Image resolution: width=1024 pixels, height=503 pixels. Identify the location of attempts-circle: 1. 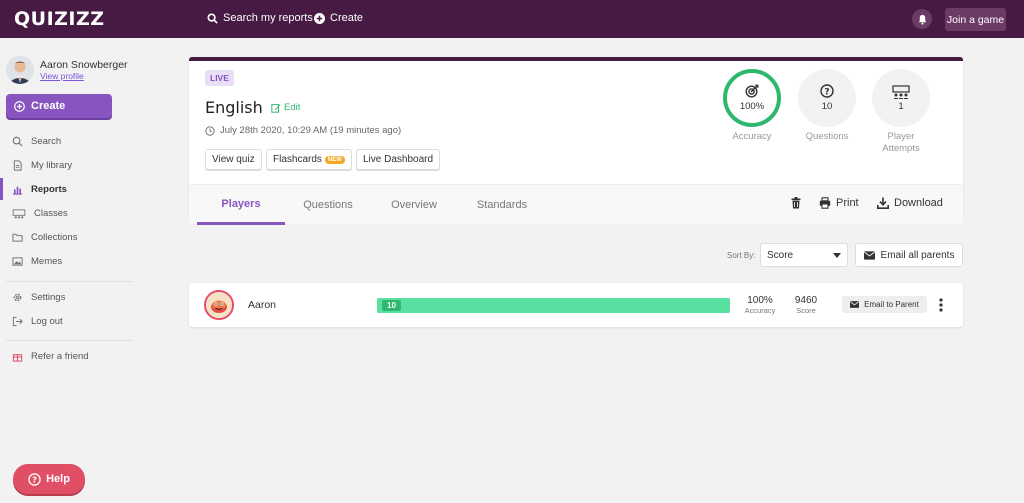
(901, 98).